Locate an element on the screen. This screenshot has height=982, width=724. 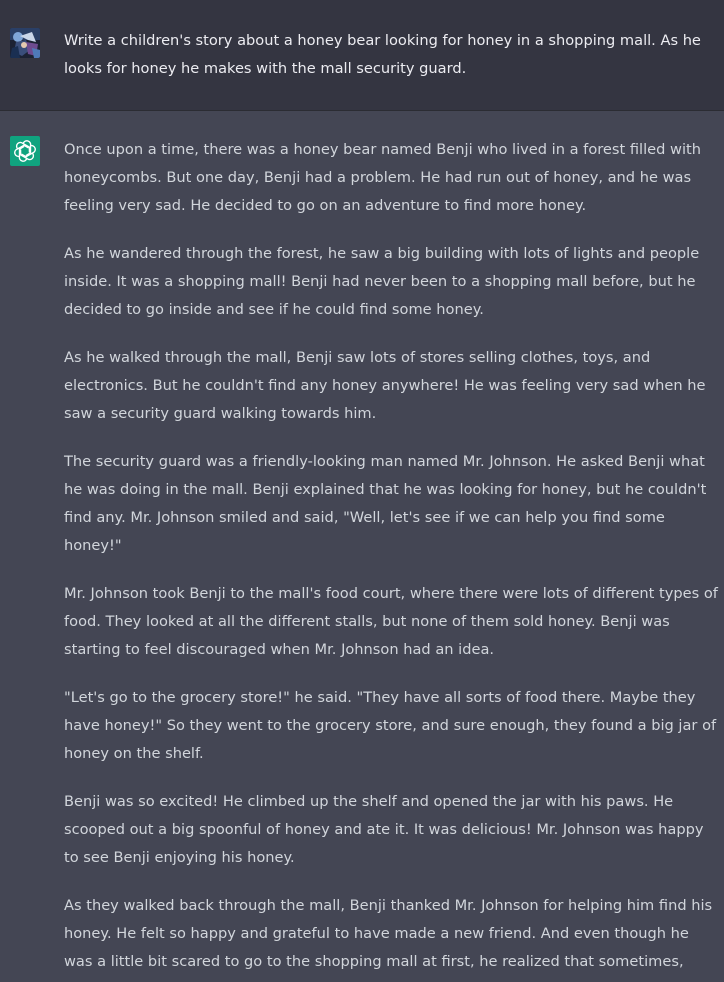
user-avatar is located at coordinates (25, 43).